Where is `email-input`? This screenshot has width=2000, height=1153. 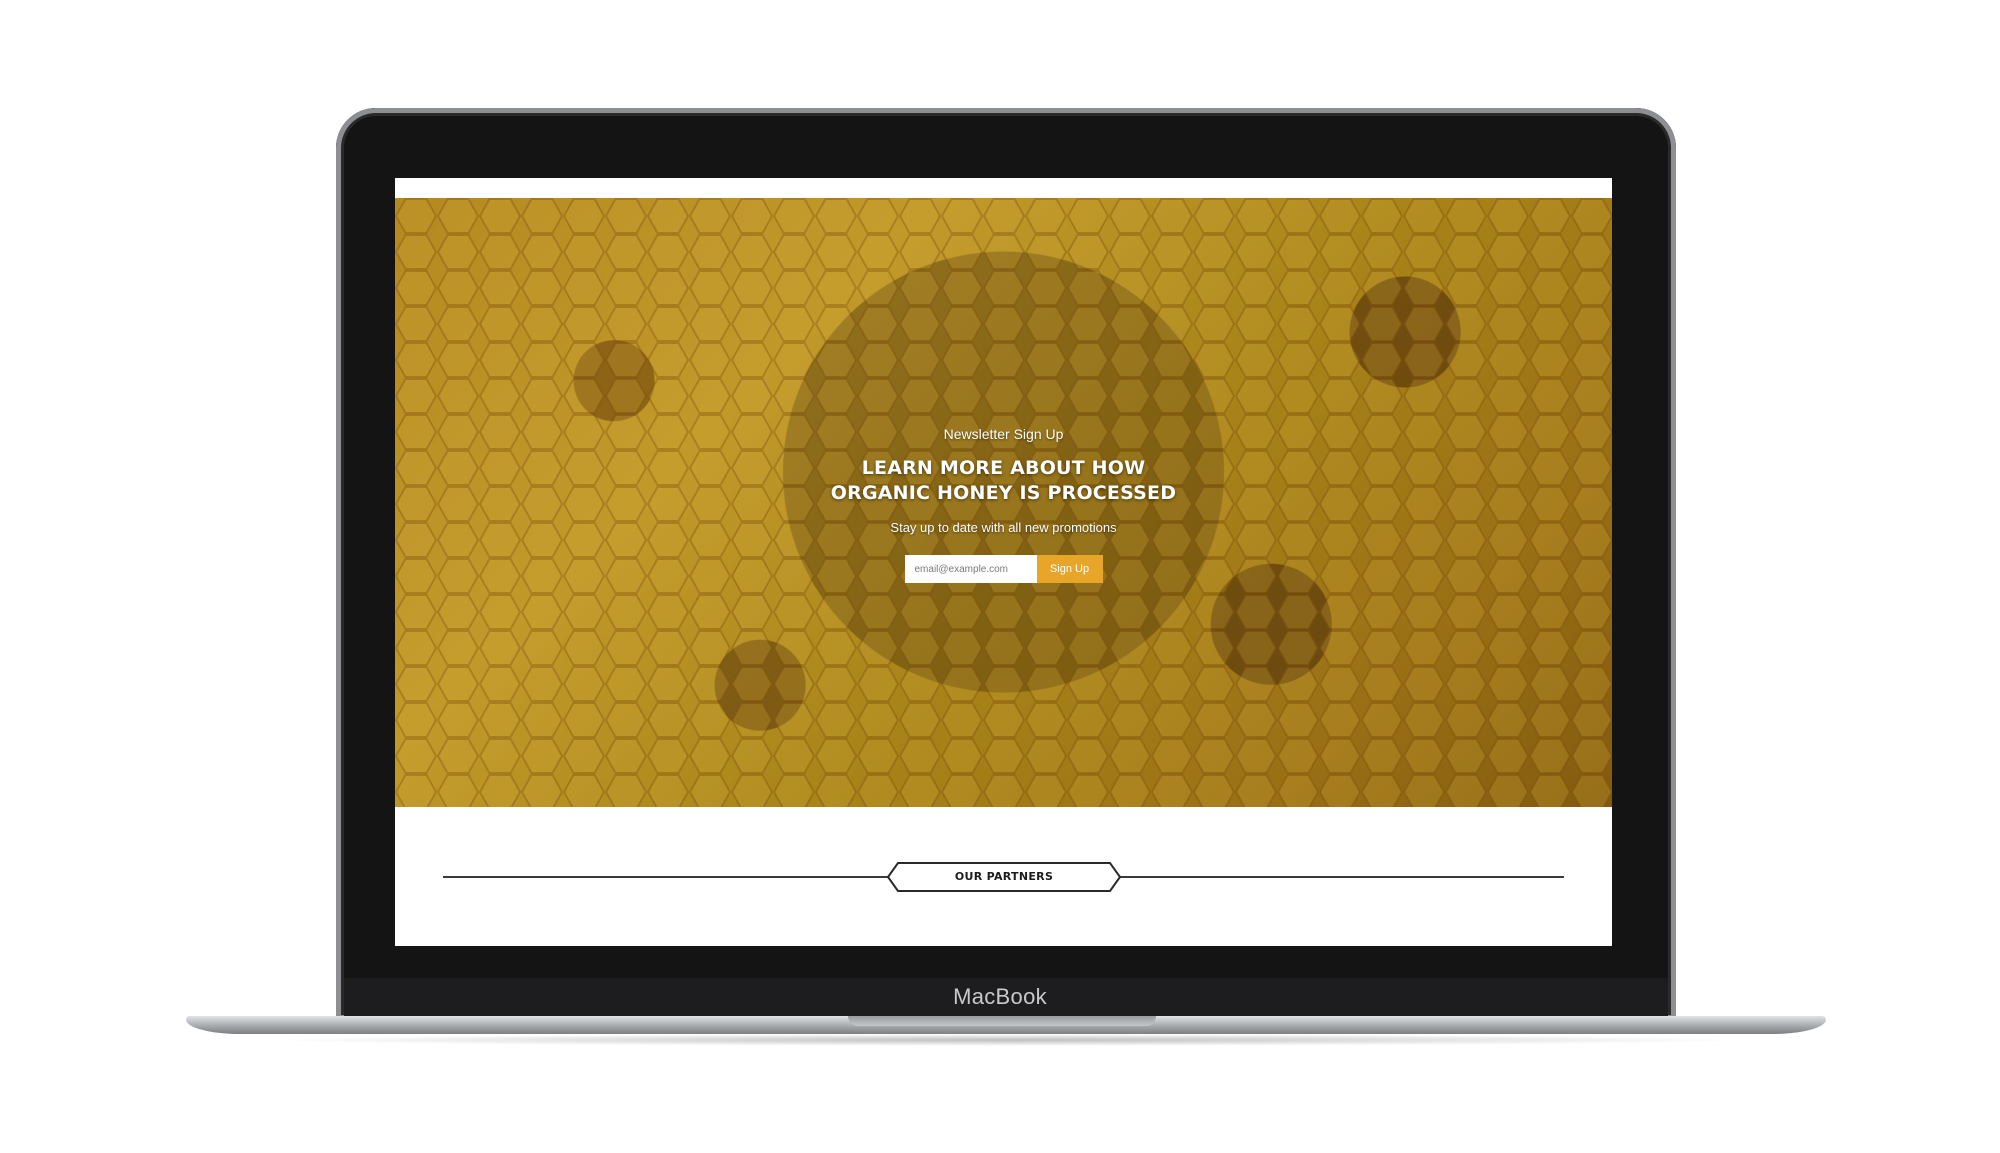 email-input is located at coordinates (970, 569).